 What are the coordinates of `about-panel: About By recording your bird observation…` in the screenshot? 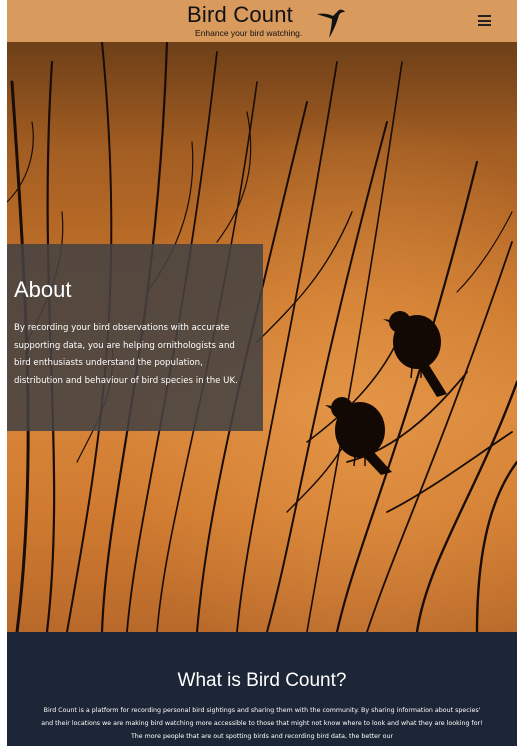 It's located at (135, 337).